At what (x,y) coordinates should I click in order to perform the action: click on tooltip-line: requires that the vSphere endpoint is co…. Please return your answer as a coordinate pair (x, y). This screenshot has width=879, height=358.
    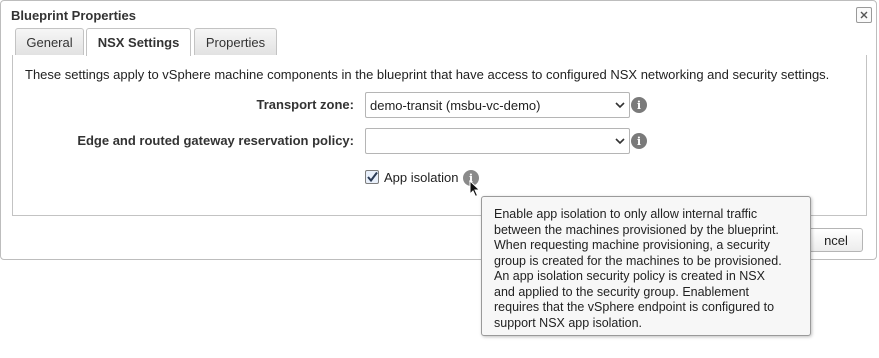
    Looking at the image, I should click on (634, 307).